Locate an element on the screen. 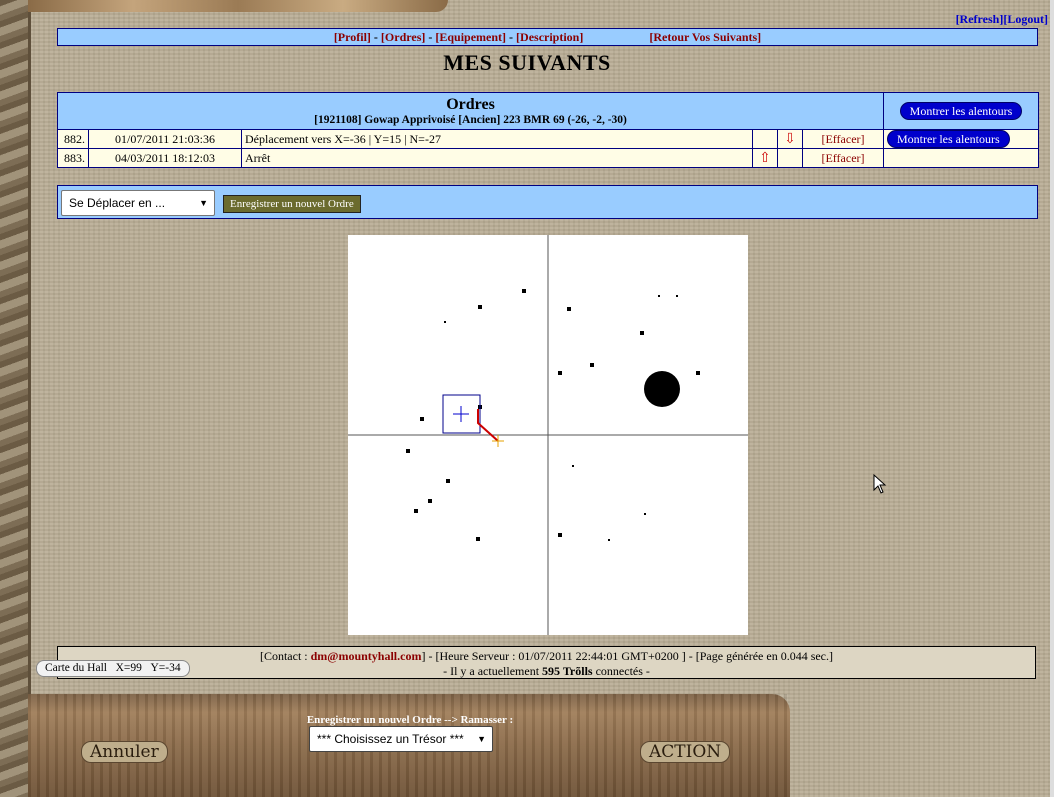 The width and height of the screenshot is (1054, 797). order-date: 01/07/2011 21:03:36 is located at coordinates (165, 139).